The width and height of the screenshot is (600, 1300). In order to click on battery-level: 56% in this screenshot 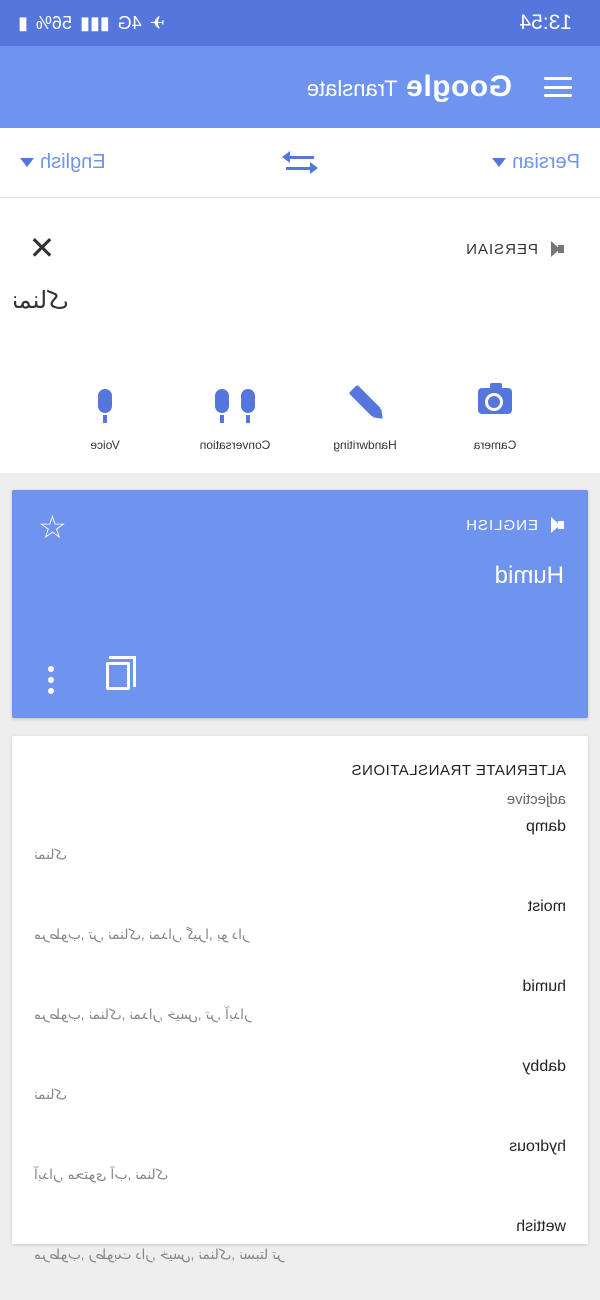, I will do `click(53, 22)`.